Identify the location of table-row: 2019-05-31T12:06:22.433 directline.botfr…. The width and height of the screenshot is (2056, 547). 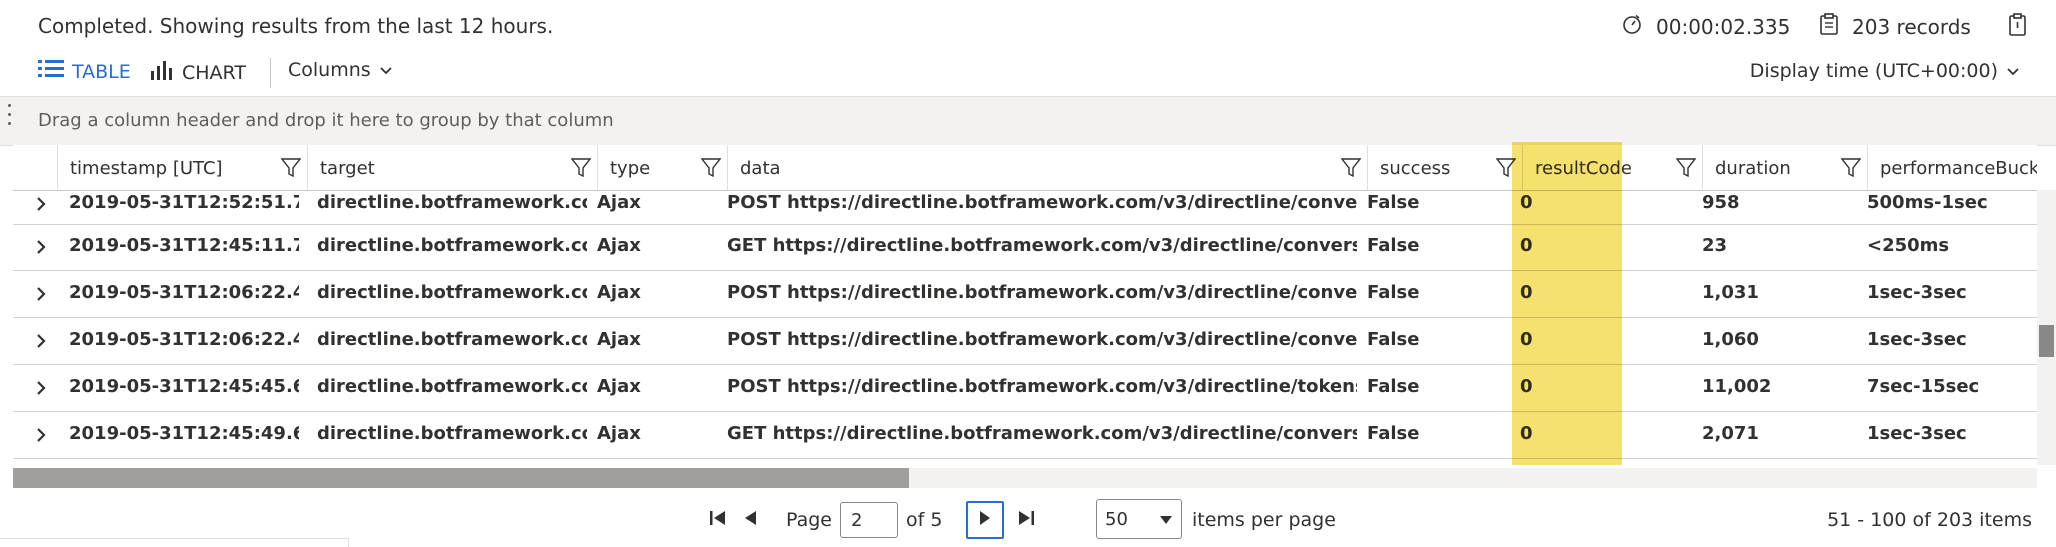
(1025, 342).